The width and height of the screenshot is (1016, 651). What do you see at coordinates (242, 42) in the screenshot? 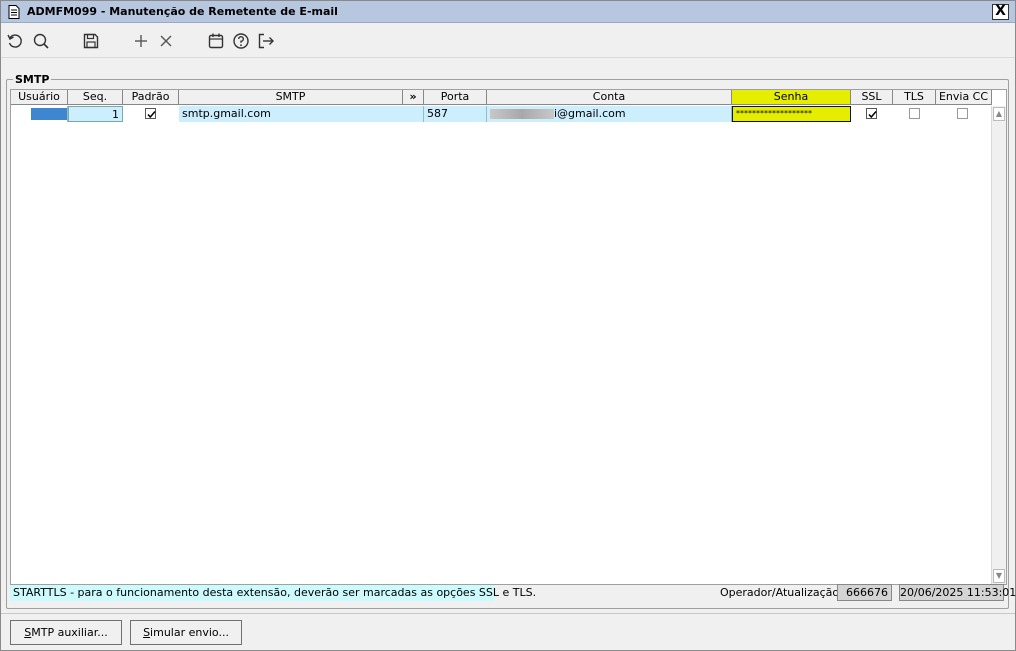
I see `help-icon` at bounding box center [242, 42].